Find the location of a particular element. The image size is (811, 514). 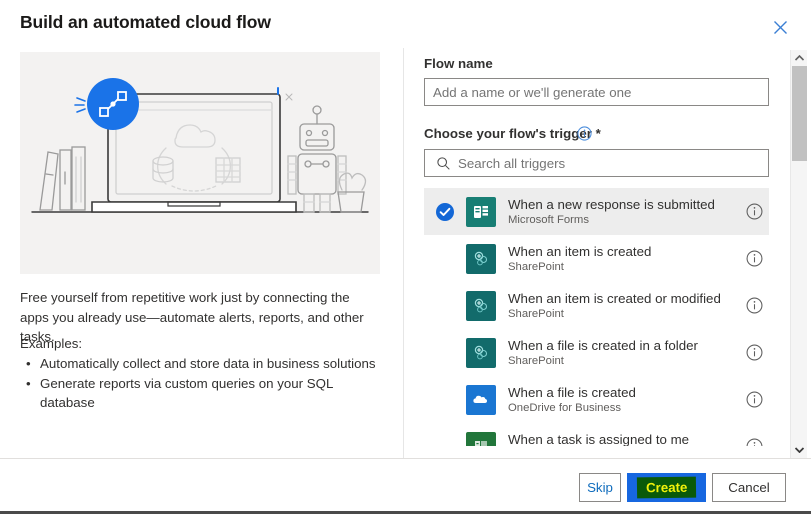

page-title: Build an automated cloud flow is located at coordinates (145, 22).